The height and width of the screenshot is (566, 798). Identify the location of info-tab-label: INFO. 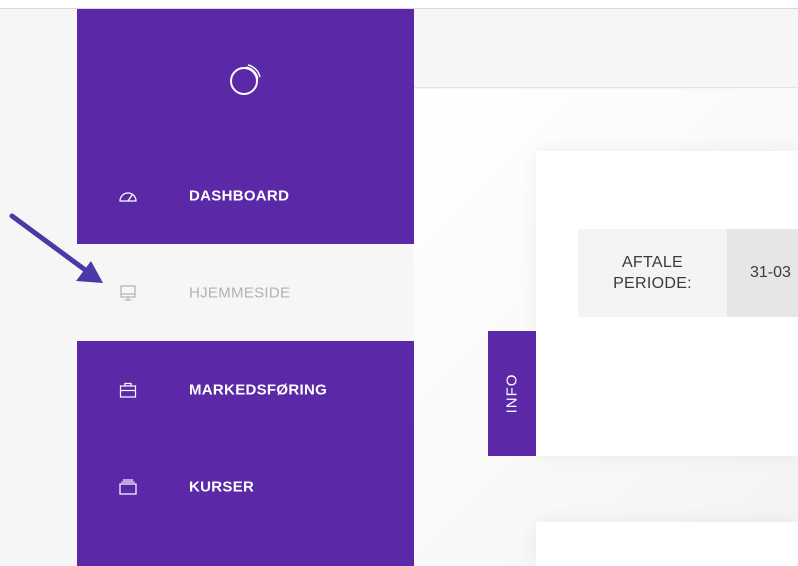
(512, 393).